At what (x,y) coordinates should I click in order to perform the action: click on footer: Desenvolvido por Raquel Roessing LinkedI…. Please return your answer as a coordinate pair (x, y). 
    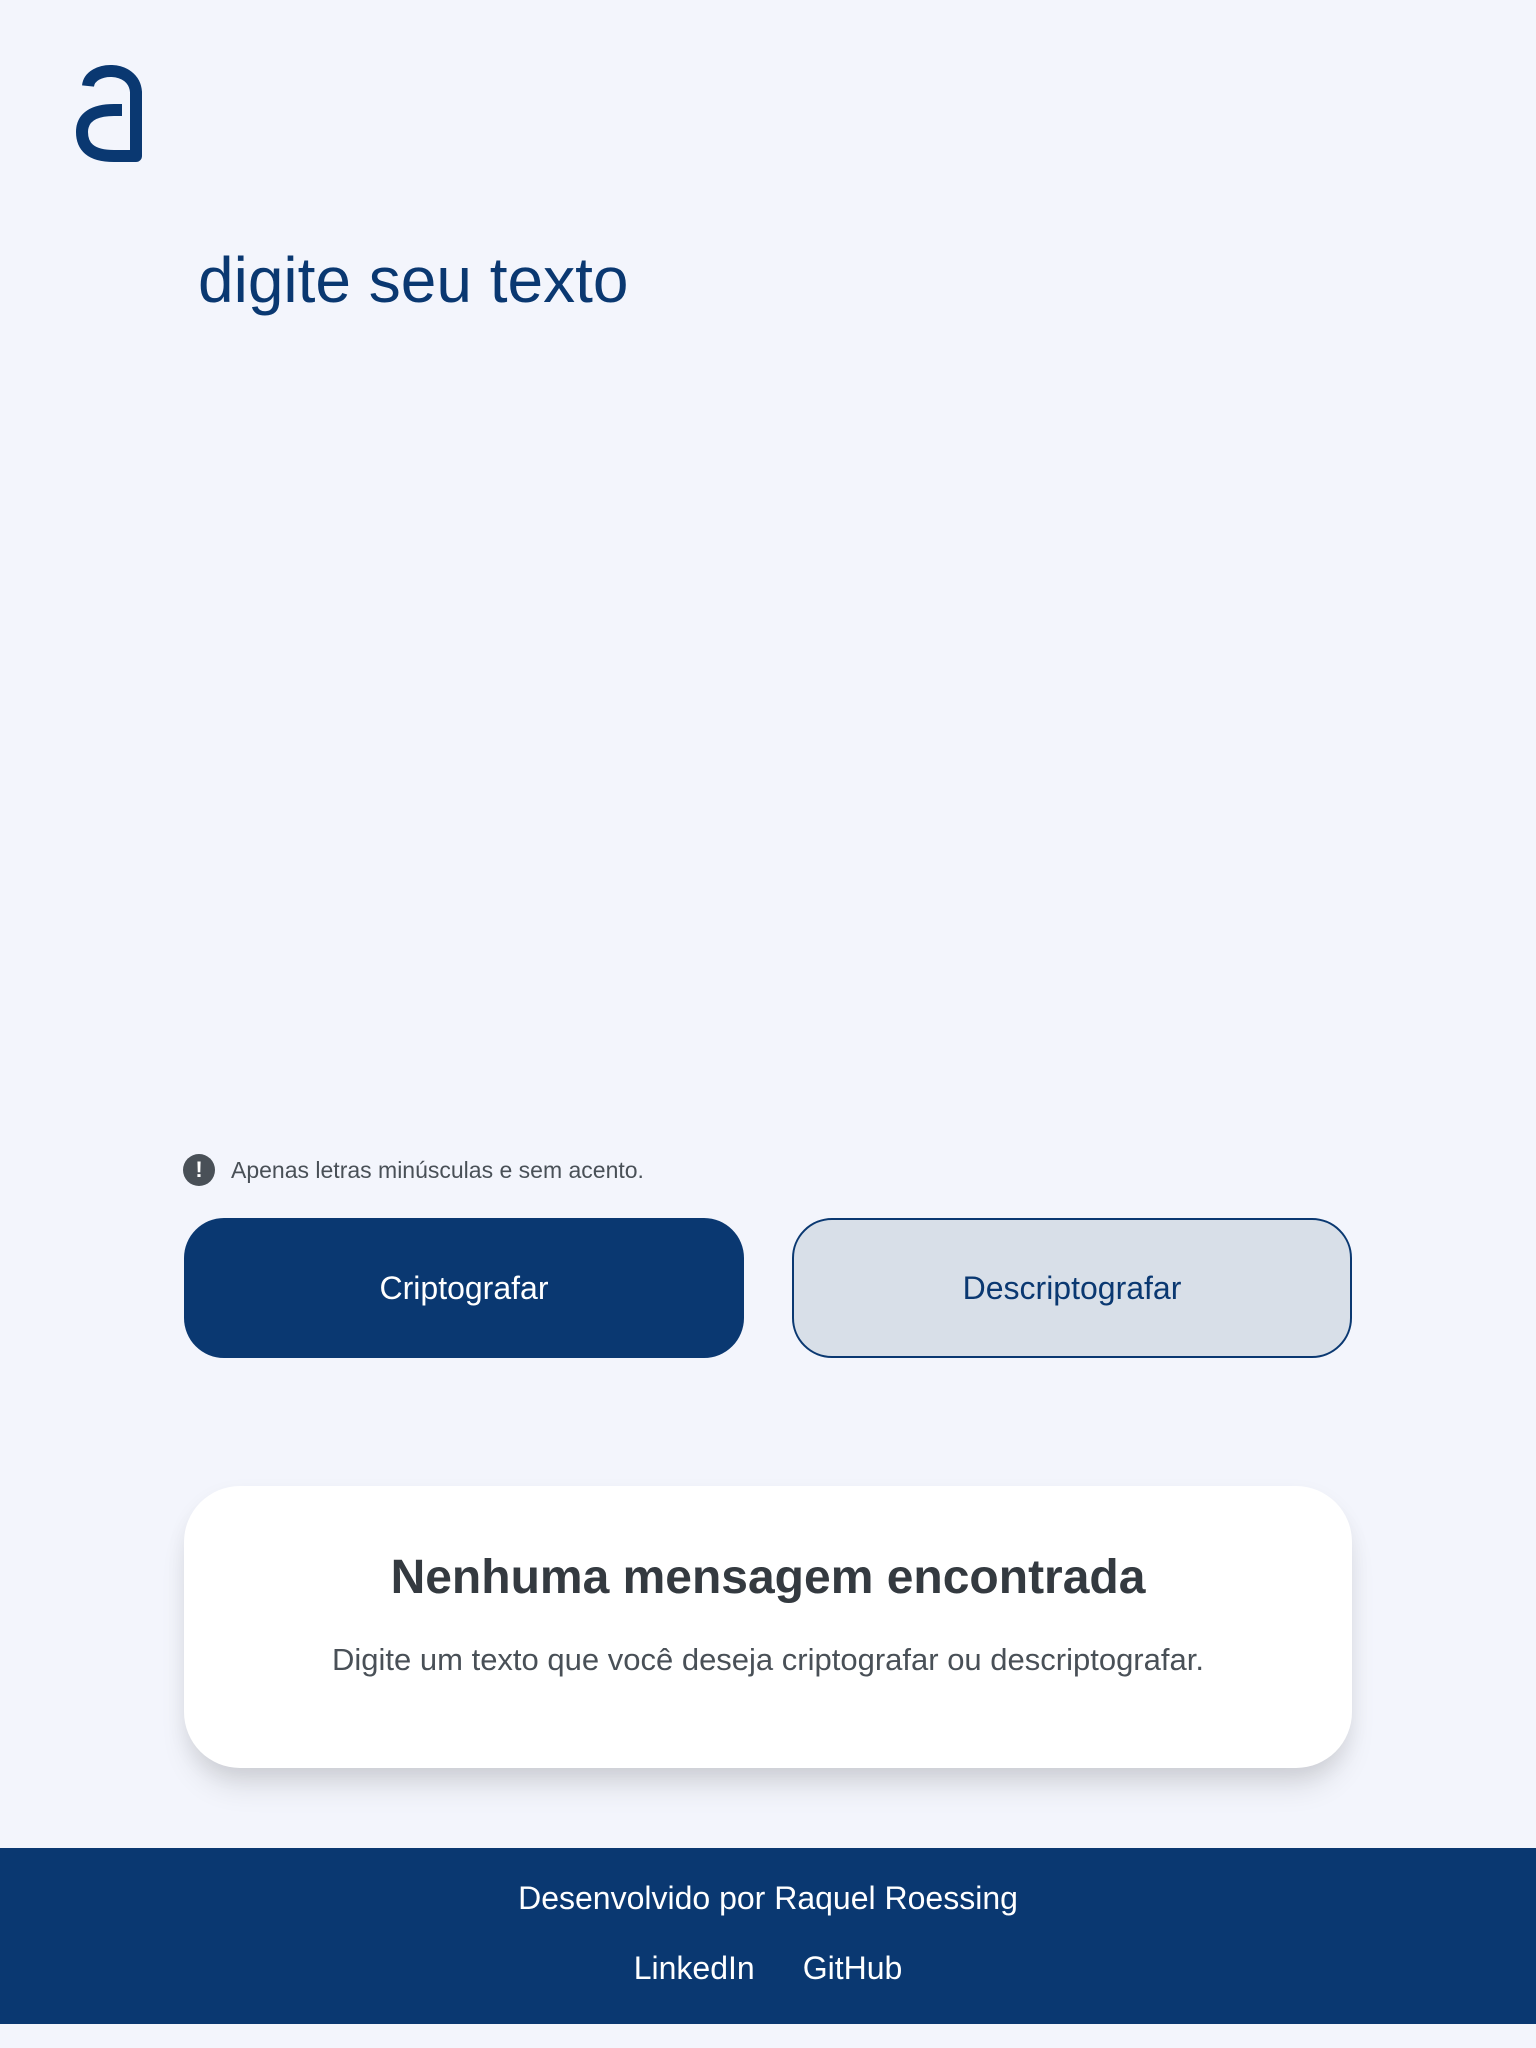
    Looking at the image, I should click on (768, 1936).